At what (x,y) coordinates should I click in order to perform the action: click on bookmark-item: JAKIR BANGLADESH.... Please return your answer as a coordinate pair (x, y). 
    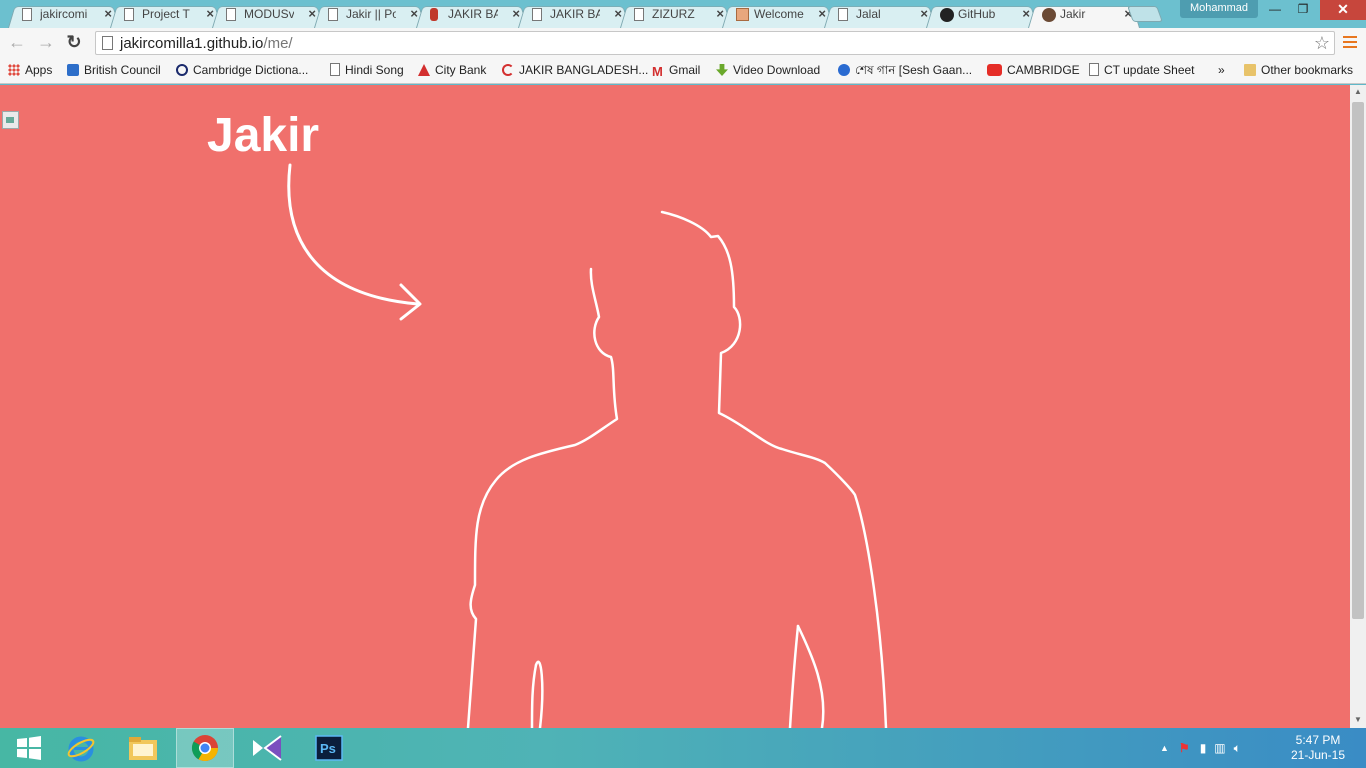
    Looking at the image, I should click on (575, 71).